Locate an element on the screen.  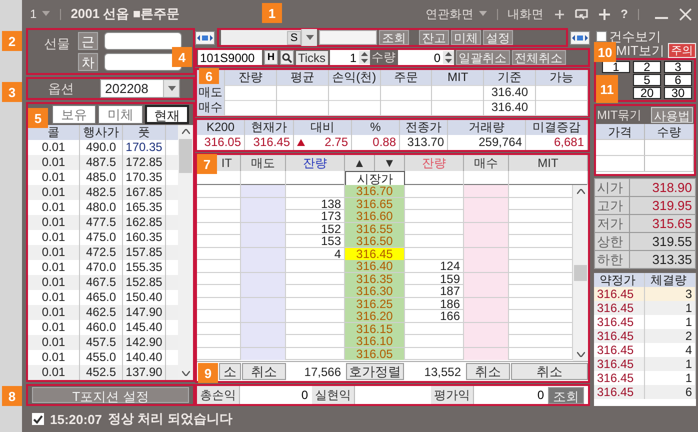
price-cell: 316.05 is located at coordinates (375, 354).